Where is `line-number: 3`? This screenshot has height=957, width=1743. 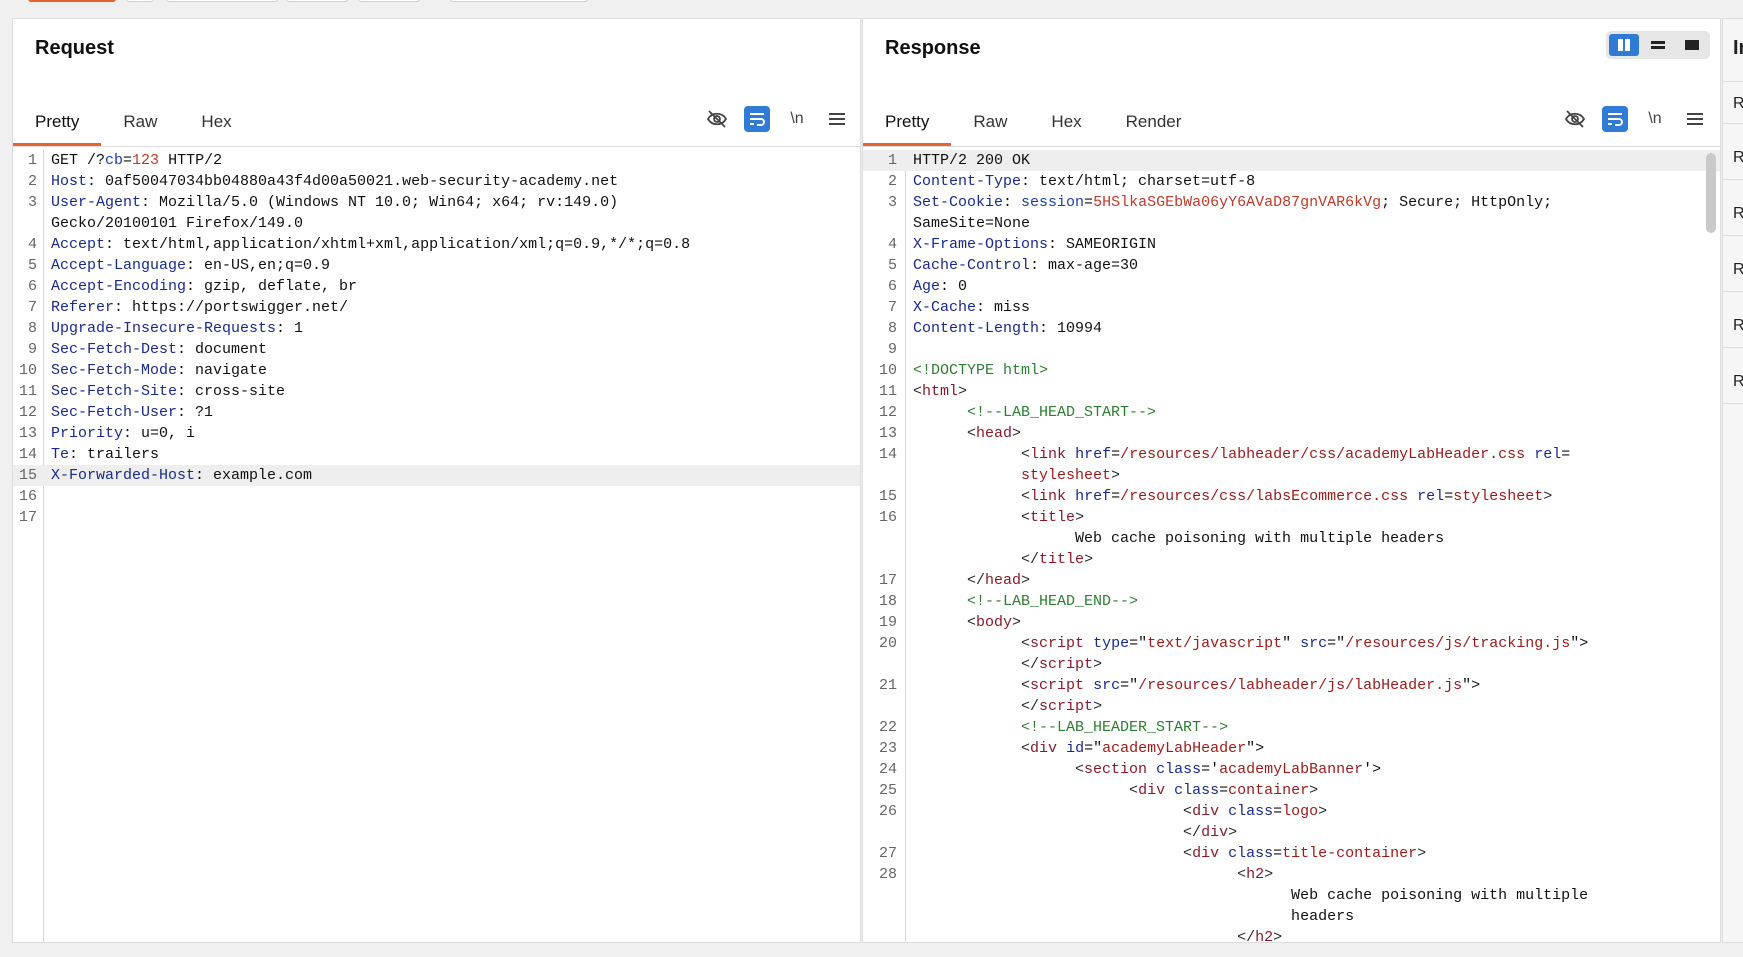
line-number: 3 is located at coordinates (32, 202).